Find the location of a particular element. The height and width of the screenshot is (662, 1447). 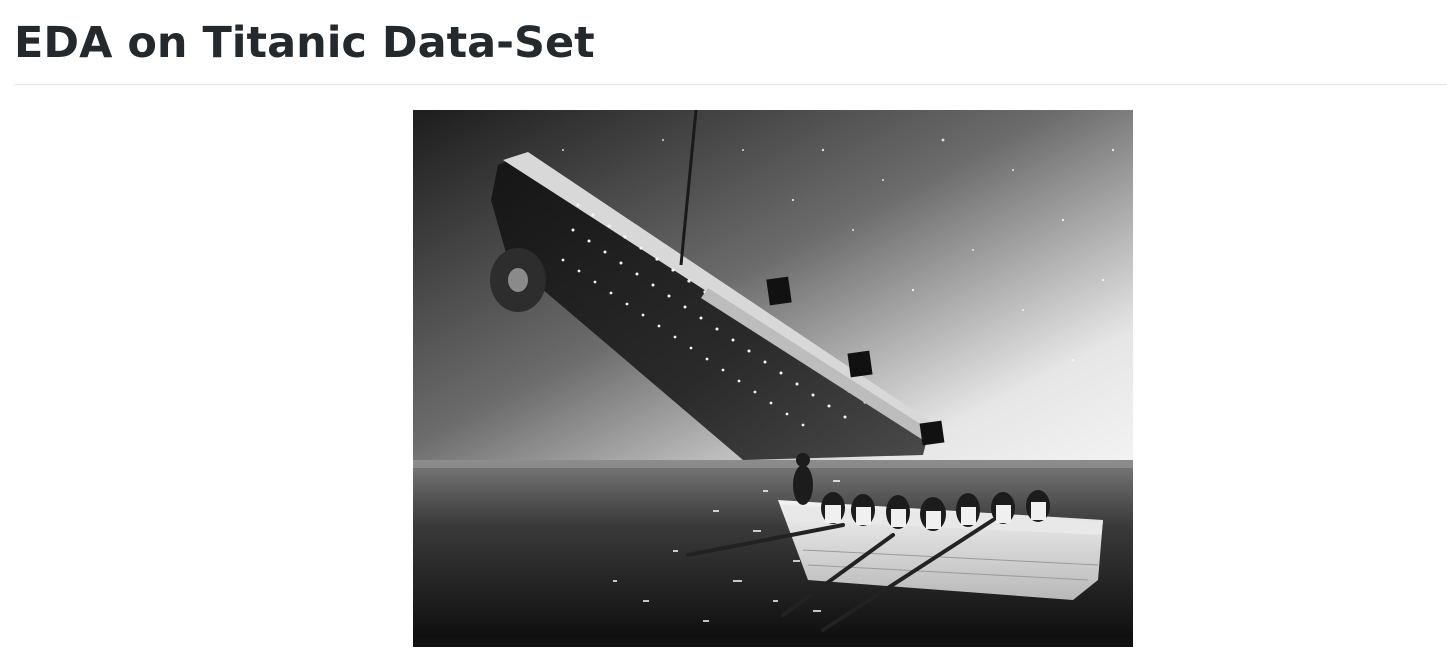

page-title: EDA on Titanic Data-Set is located at coordinates (304, 43).